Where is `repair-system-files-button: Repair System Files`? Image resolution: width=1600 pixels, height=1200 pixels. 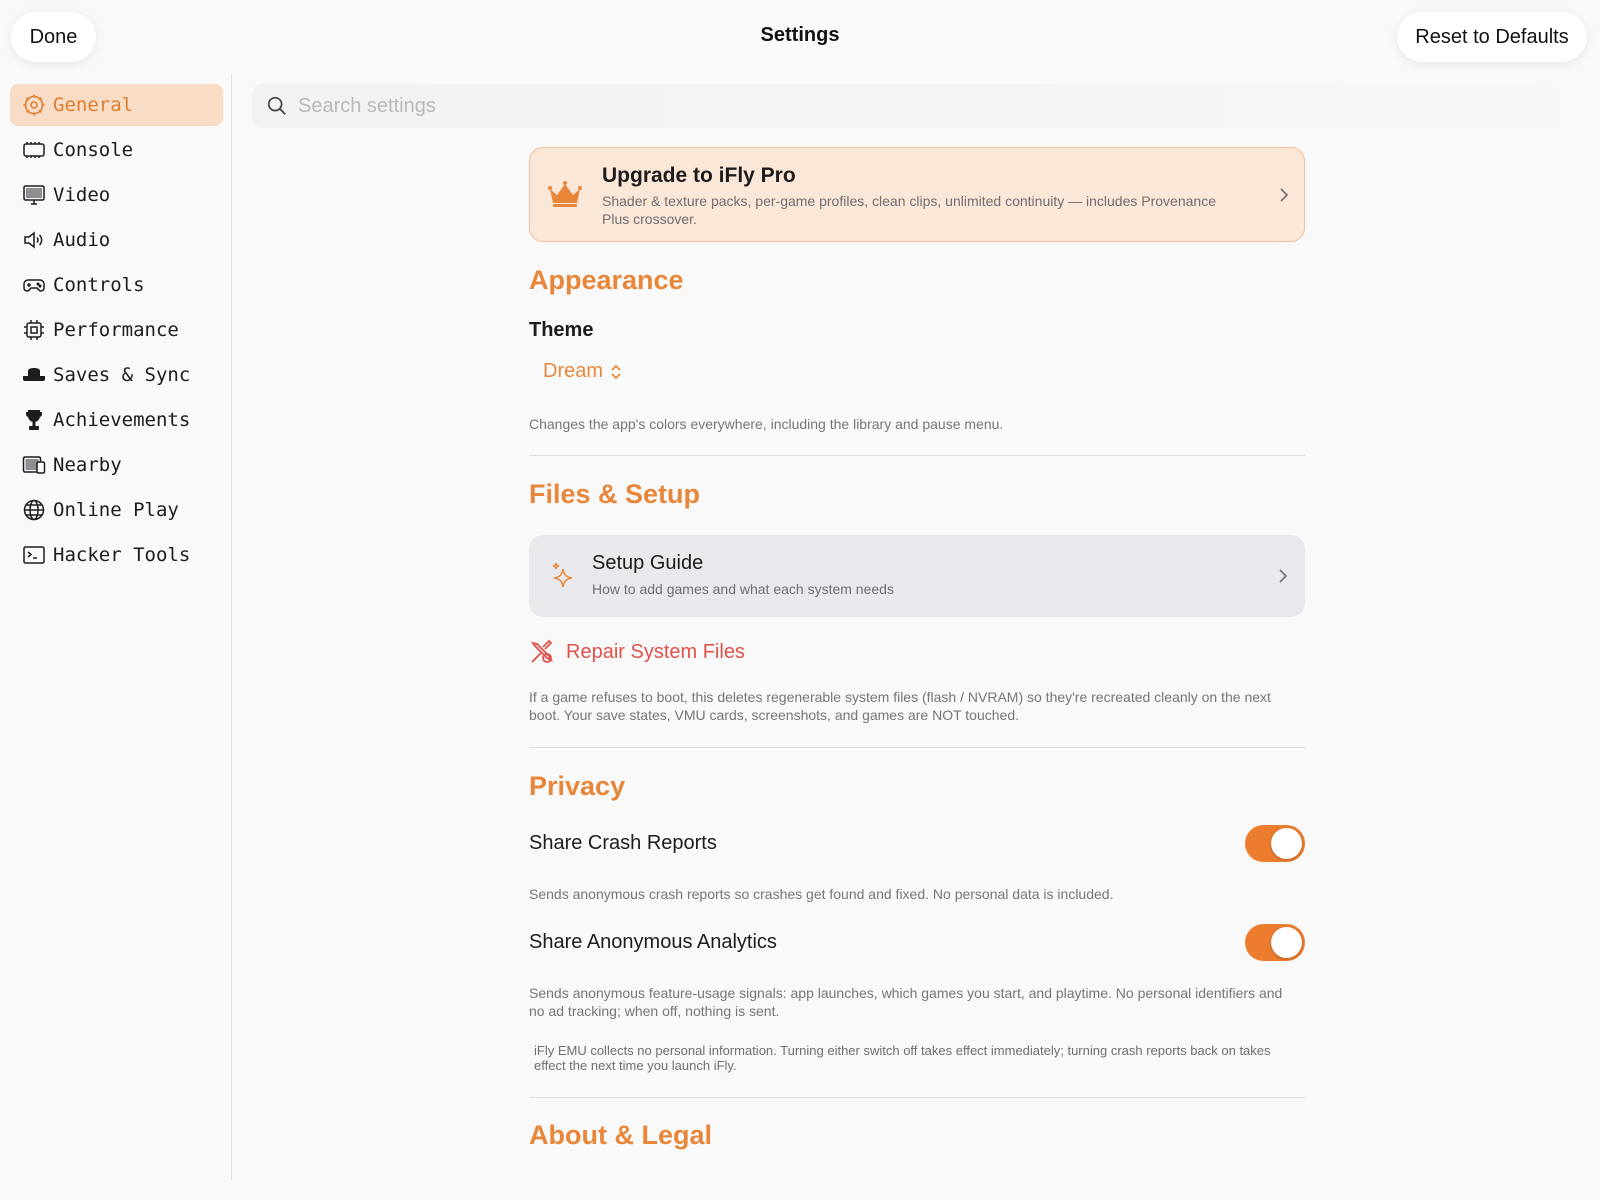 repair-system-files-button: Repair System Files is located at coordinates (637, 652).